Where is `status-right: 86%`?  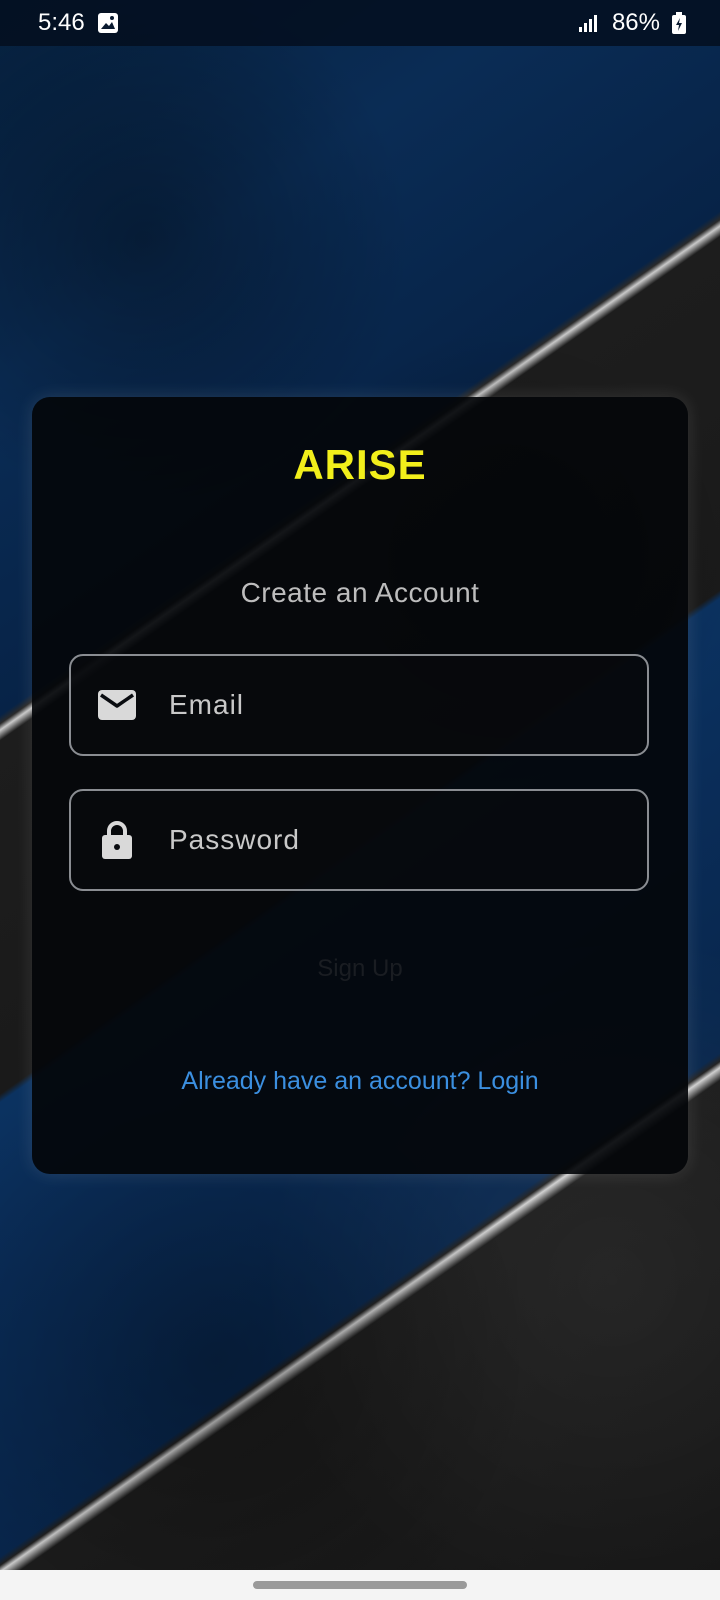 status-right: 86% is located at coordinates (632, 23).